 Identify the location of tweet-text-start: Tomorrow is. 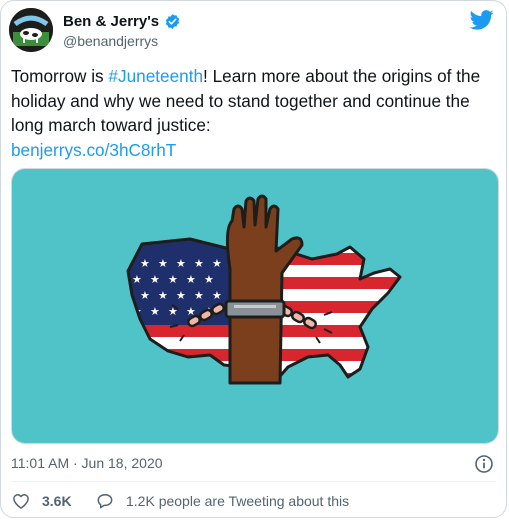
(60, 76).